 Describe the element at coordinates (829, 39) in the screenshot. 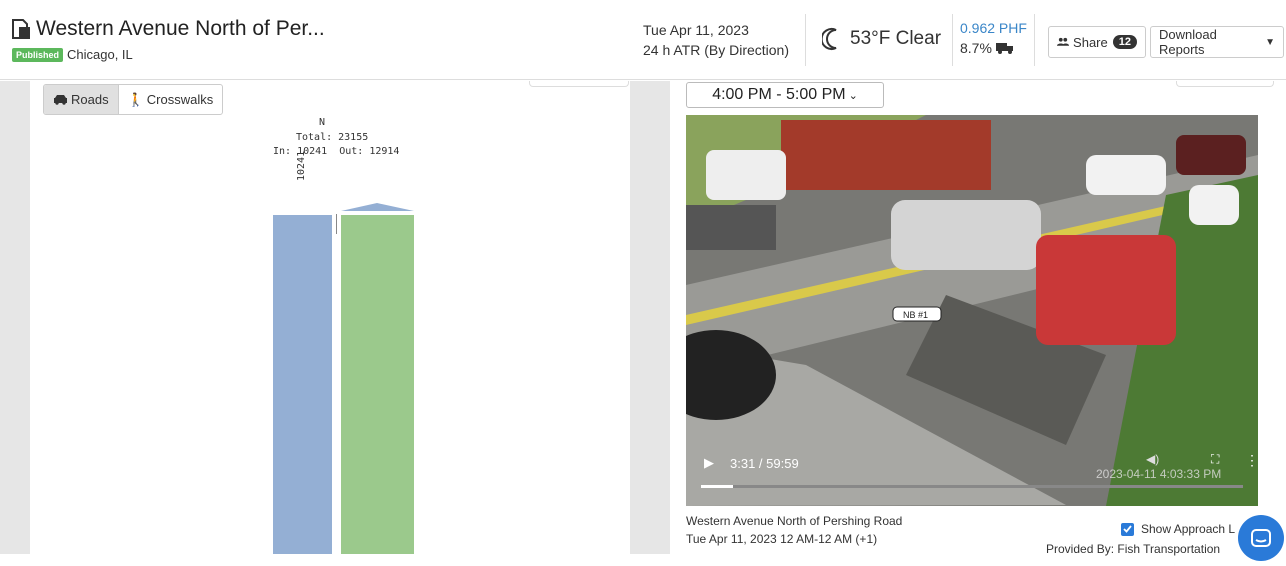

I see `moon-icon` at that location.